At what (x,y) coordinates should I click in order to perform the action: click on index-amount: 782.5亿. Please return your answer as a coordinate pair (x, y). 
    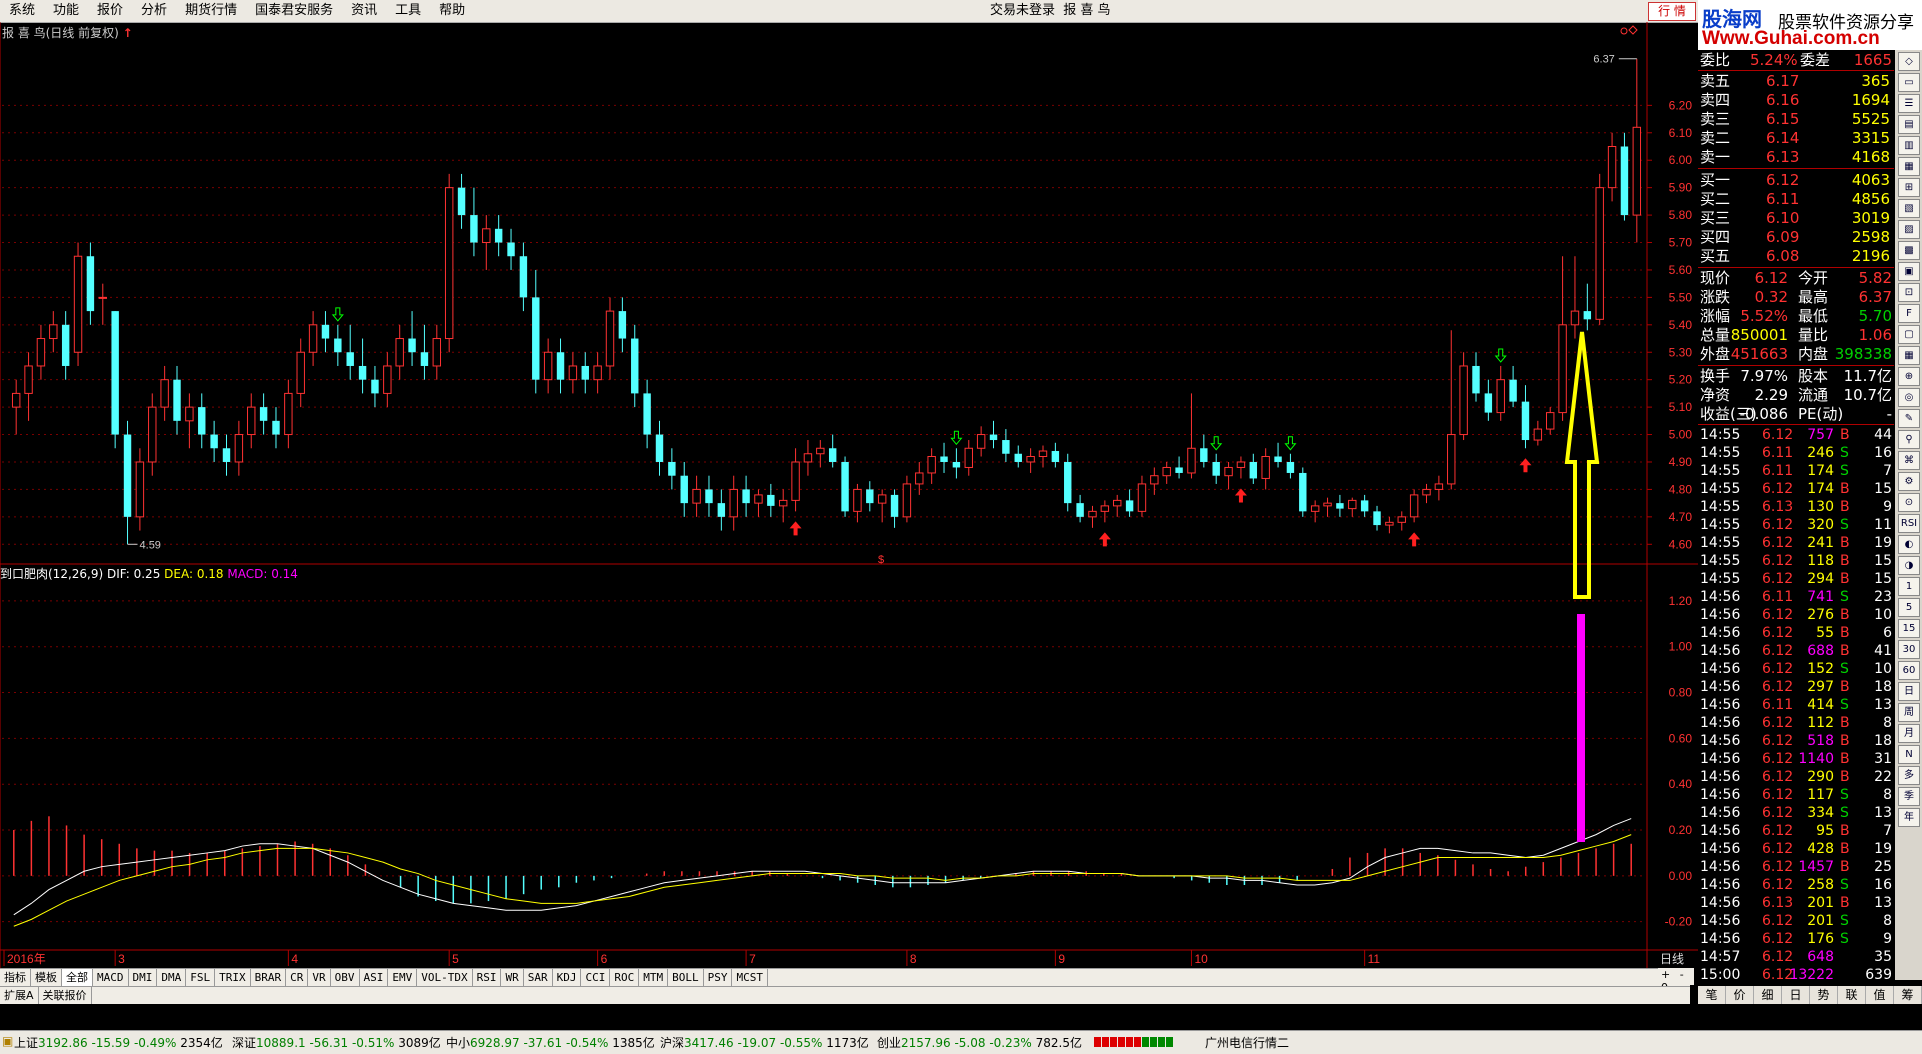
    Looking at the image, I should click on (1058, 1043).